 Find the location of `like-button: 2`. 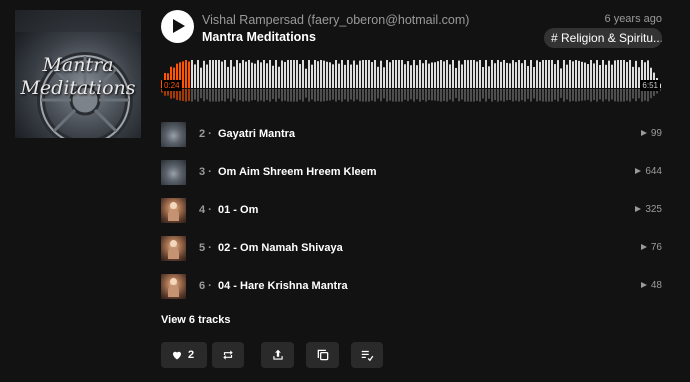

like-button: 2 is located at coordinates (184, 355).